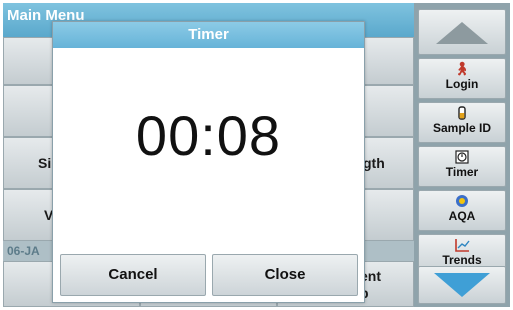  I want to click on scroll-down-button, so click(462, 285).